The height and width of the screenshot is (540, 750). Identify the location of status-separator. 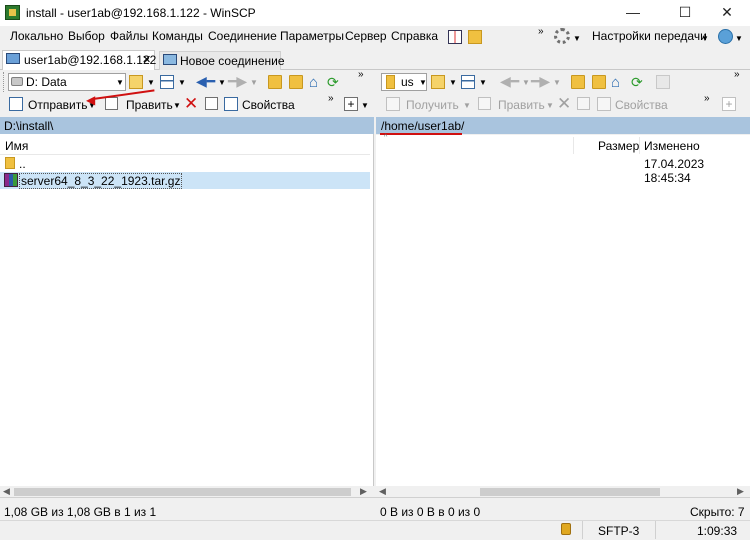
(582, 530).